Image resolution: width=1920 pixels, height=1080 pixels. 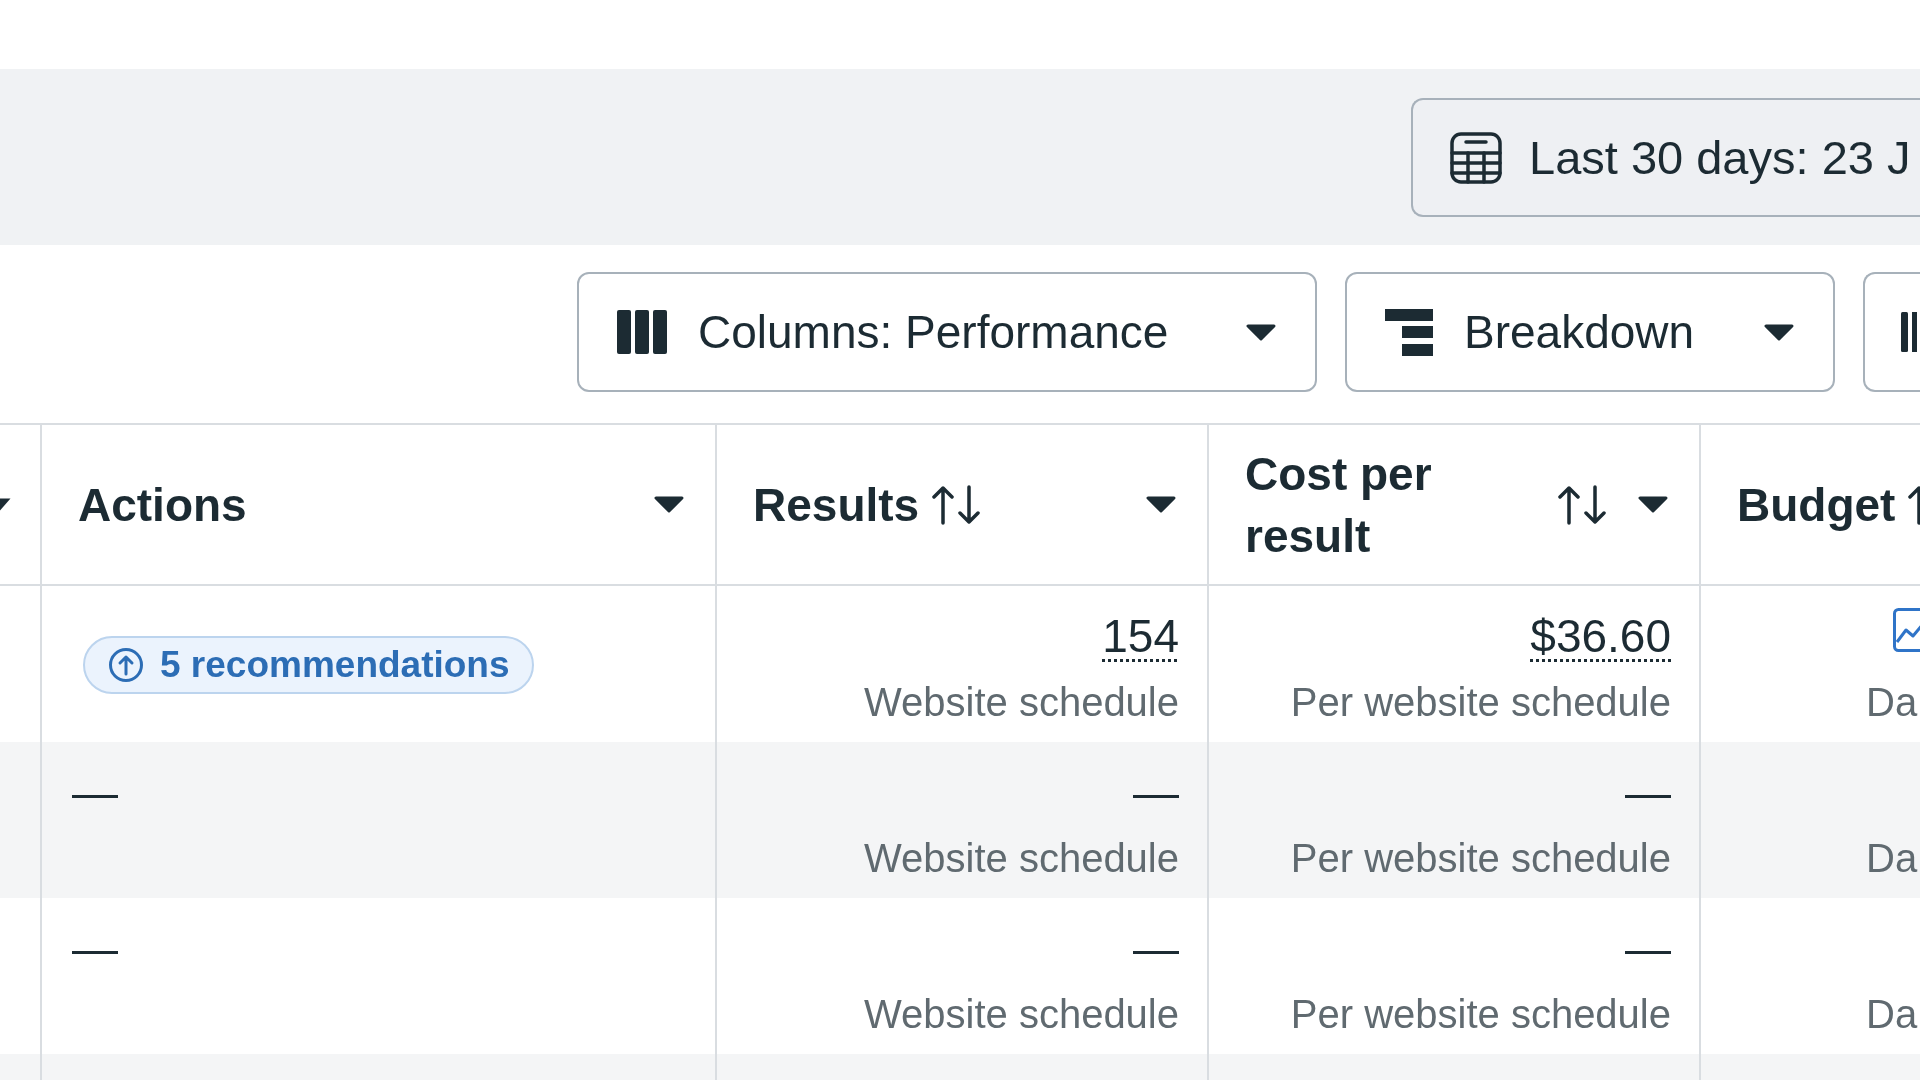 What do you see at coordinates (642, 332) in the screenshot?
I see `columns-icon` at bounding box center [642, 332].